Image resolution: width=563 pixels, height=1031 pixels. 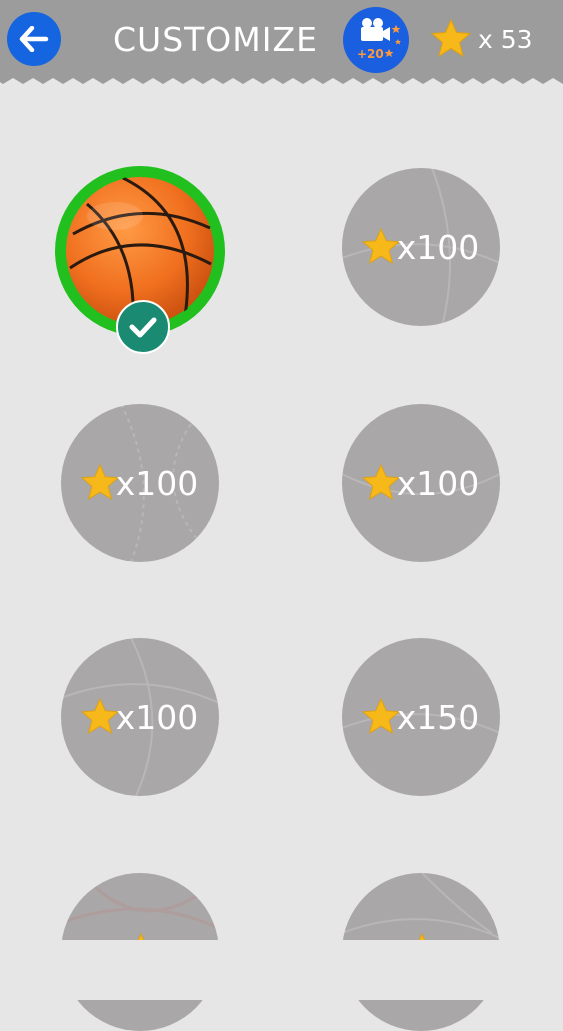 What do you see at coordinates (215, 39) in the screenshot?
I see `page-title: CUSTOMIZE` at bounding box center [215, 39].